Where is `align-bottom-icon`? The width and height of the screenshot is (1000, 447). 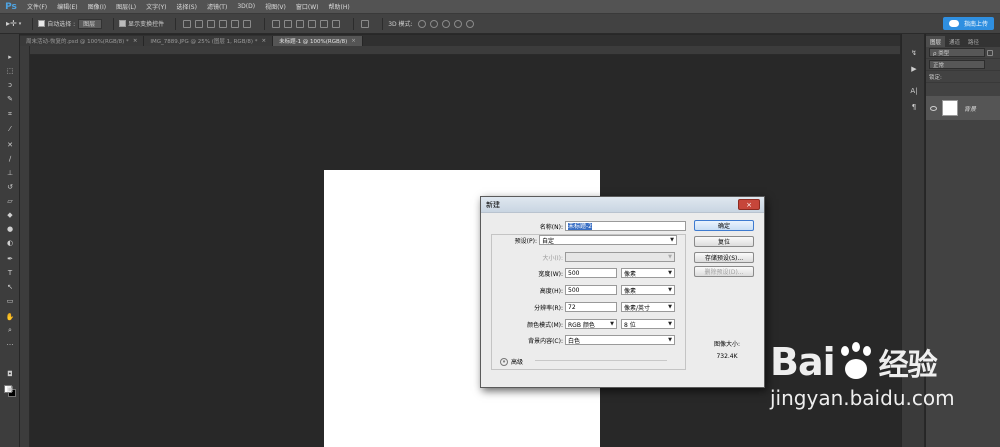
align-bottom-icon is located at coordinates (211, 23).